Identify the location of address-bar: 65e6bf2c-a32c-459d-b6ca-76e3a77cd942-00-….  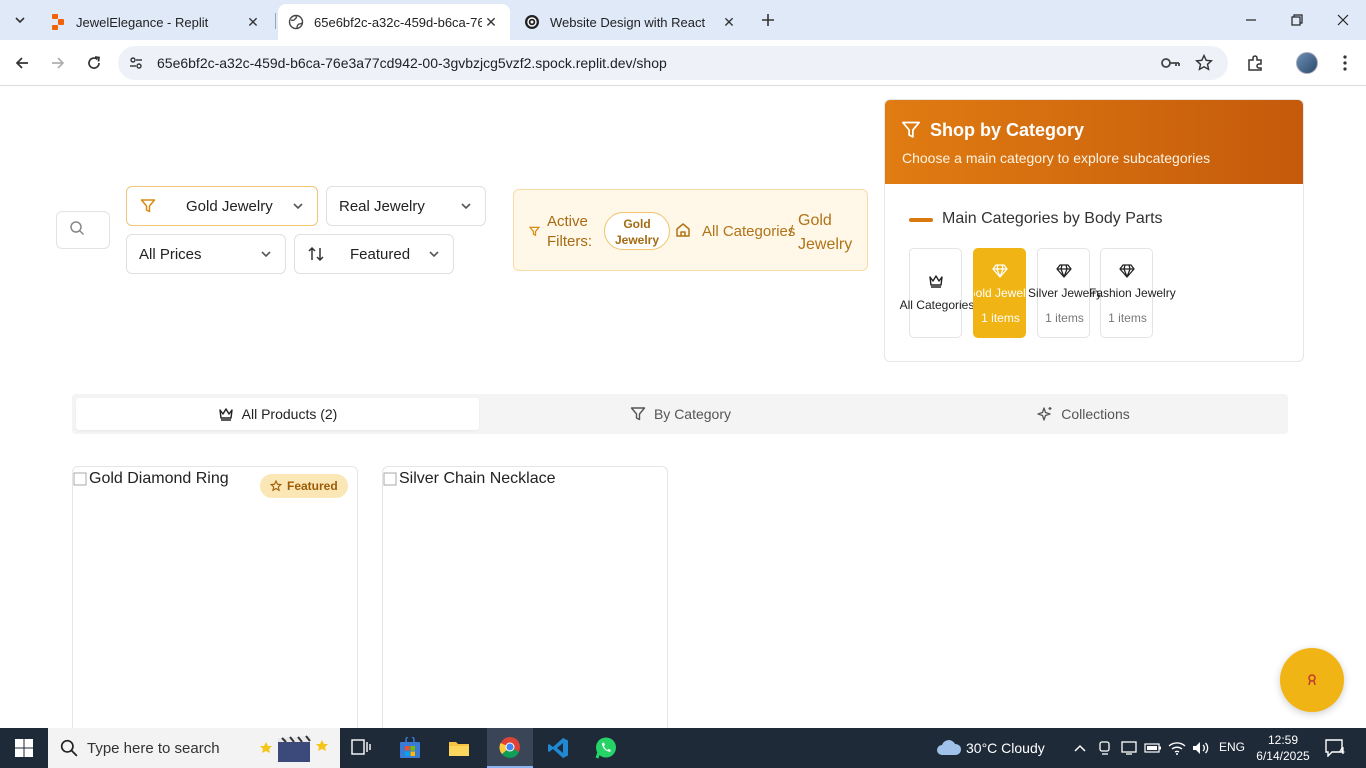
(673, 63).